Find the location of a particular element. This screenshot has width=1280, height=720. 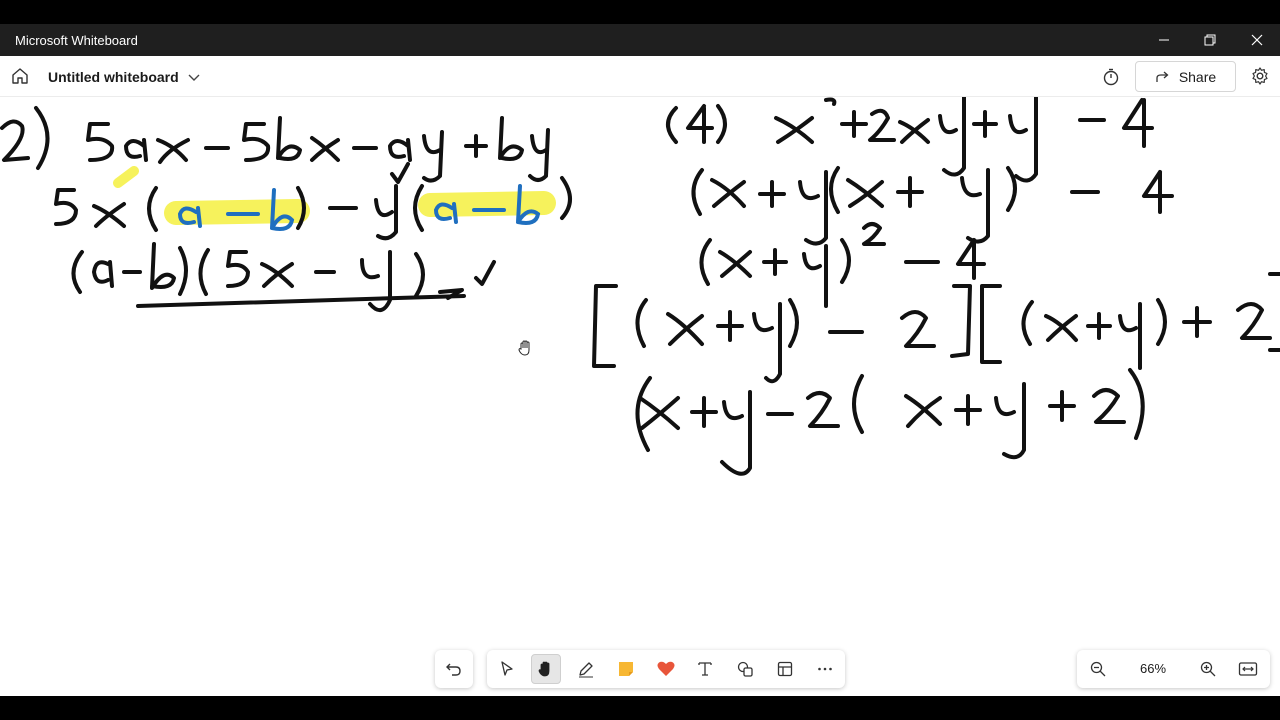

undo-toolbar is located at coordinates (454, 669).